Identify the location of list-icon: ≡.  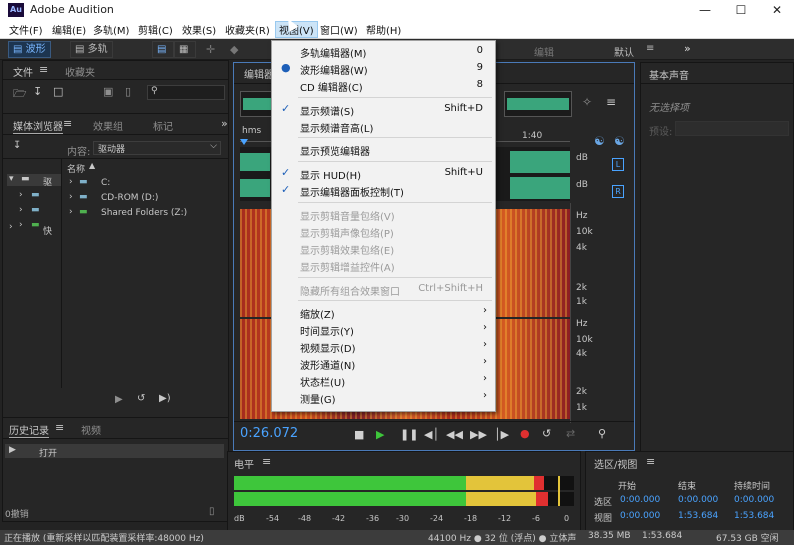
(611, 102).